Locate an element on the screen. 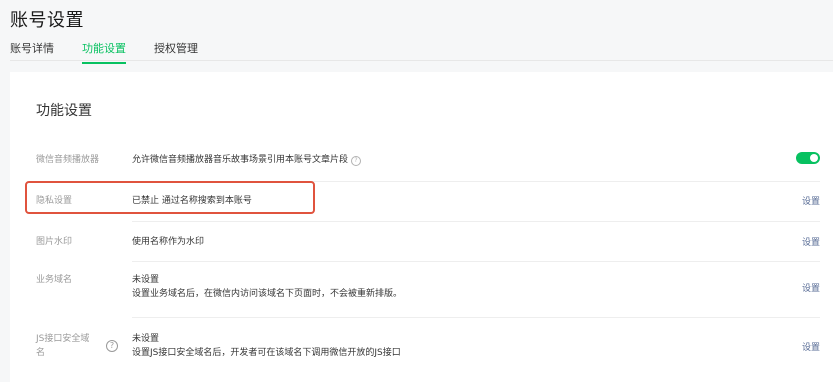 The image size is (833, 382). watermark-settings-link: 设置 is located at coordinates (811, 241).